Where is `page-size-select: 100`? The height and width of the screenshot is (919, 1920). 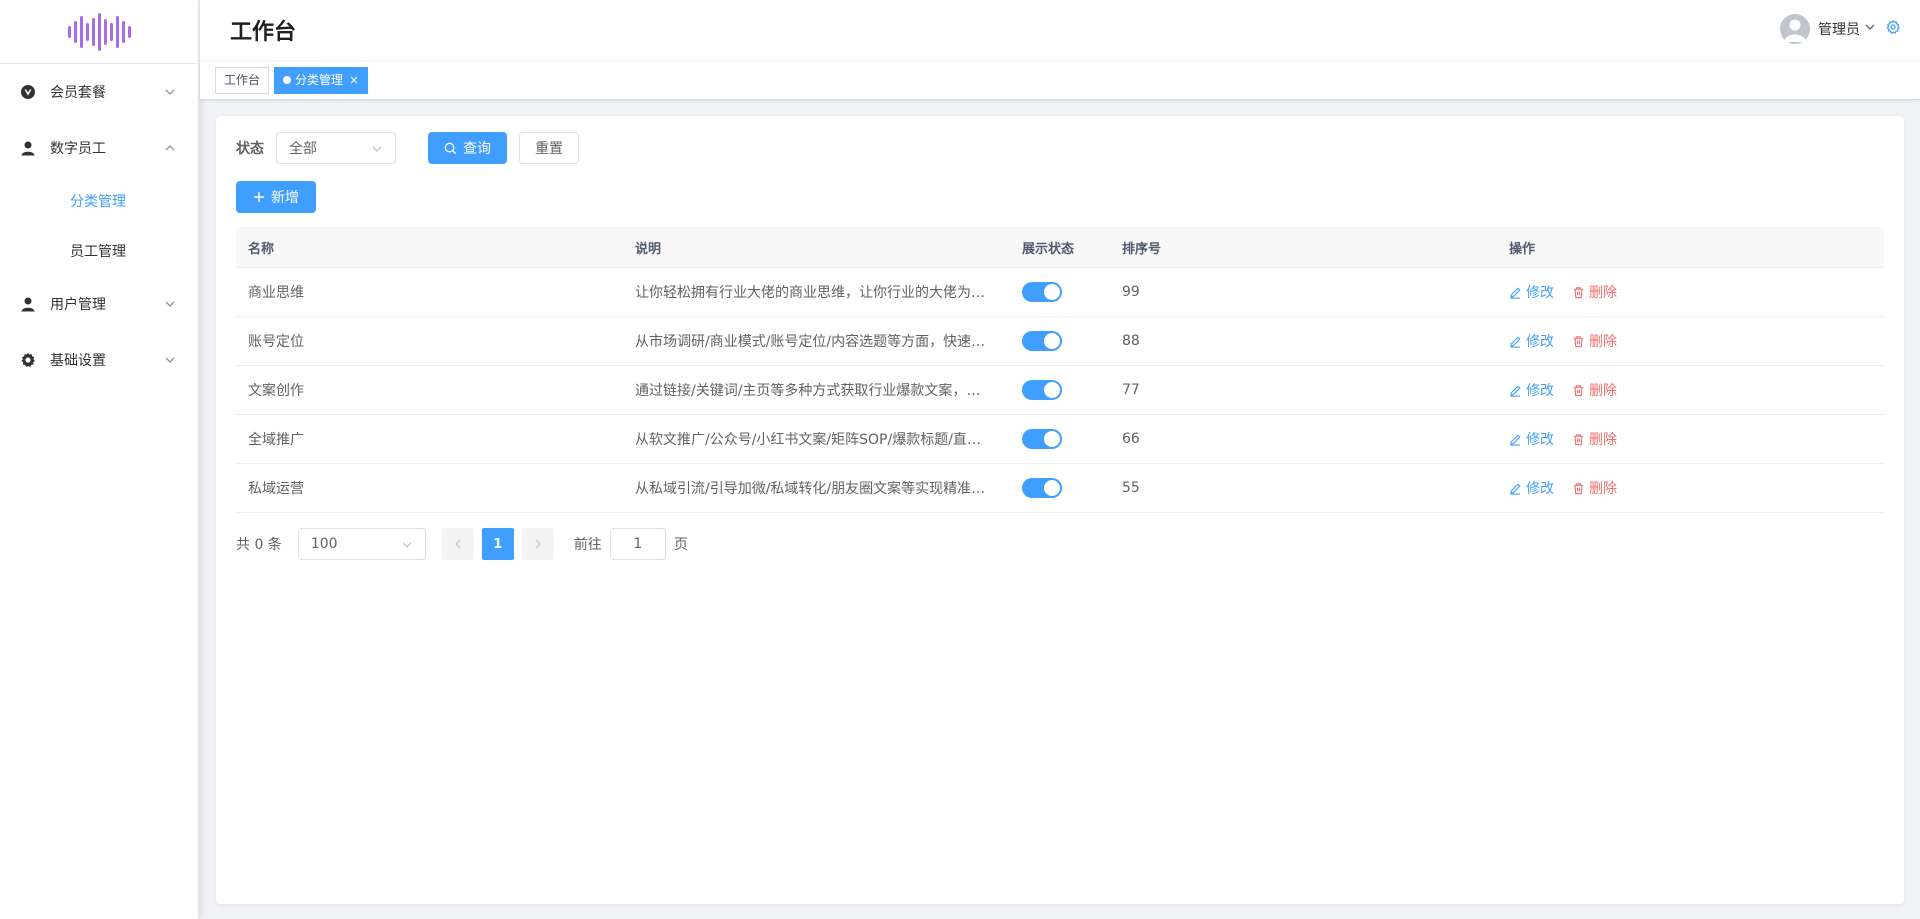
page-size-select: 100 is located at coordinates (361, 544).